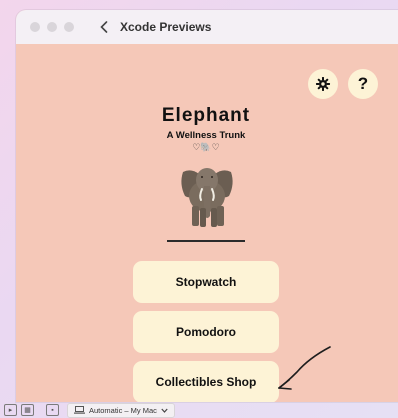 This screenshot has height=418, width=398. Describe the element at coordinates (206, 147) in the screenshot. I see `heart-elephant-emoji-row: ♡🐘♡` at that location.